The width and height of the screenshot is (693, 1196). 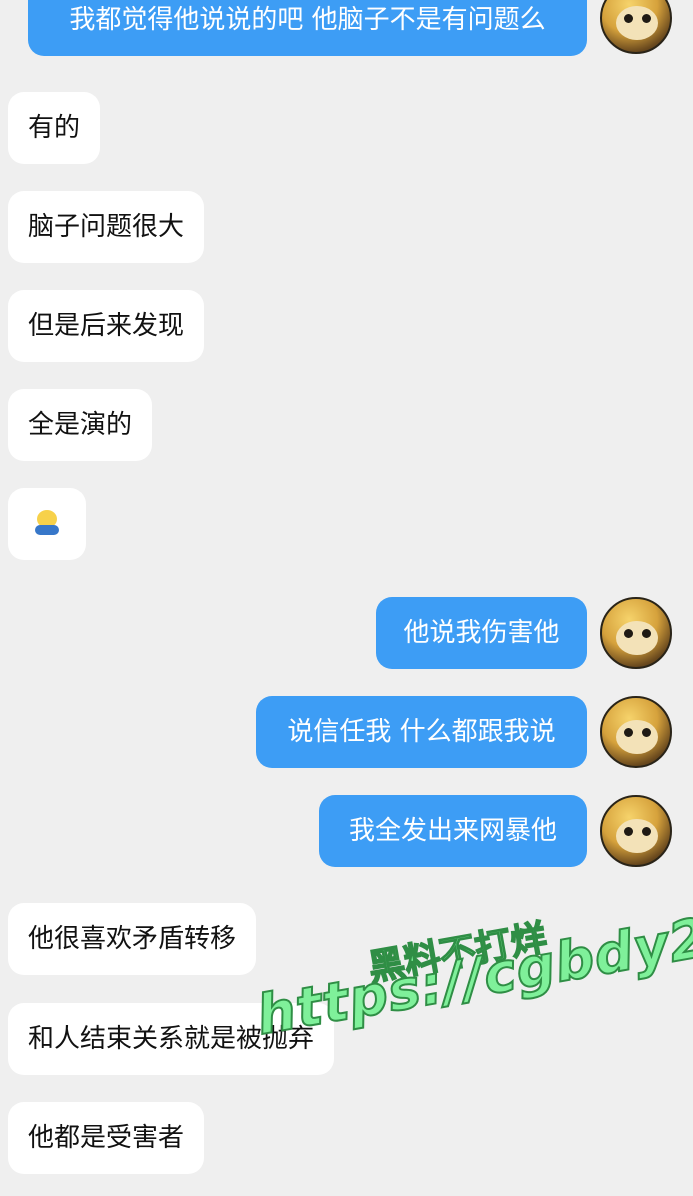 I want to click on incoming-message-bubble: 有的, so click(x=54, y=128).